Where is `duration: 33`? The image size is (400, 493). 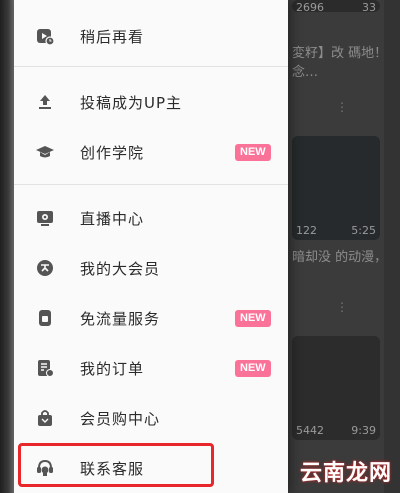 duration: 33 is located at coordinates (369, 6).